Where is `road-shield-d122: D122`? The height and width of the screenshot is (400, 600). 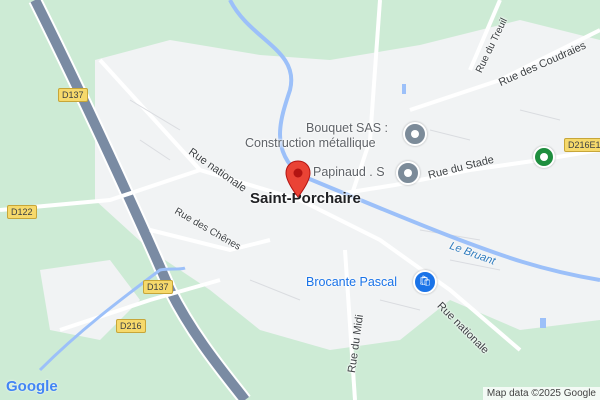
road-shield-d122: D122 is located at coordinates (22, 212).